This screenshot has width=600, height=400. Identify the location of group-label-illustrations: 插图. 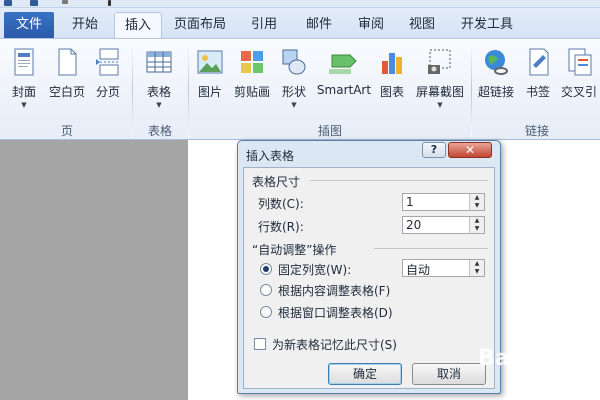
(329, 131).